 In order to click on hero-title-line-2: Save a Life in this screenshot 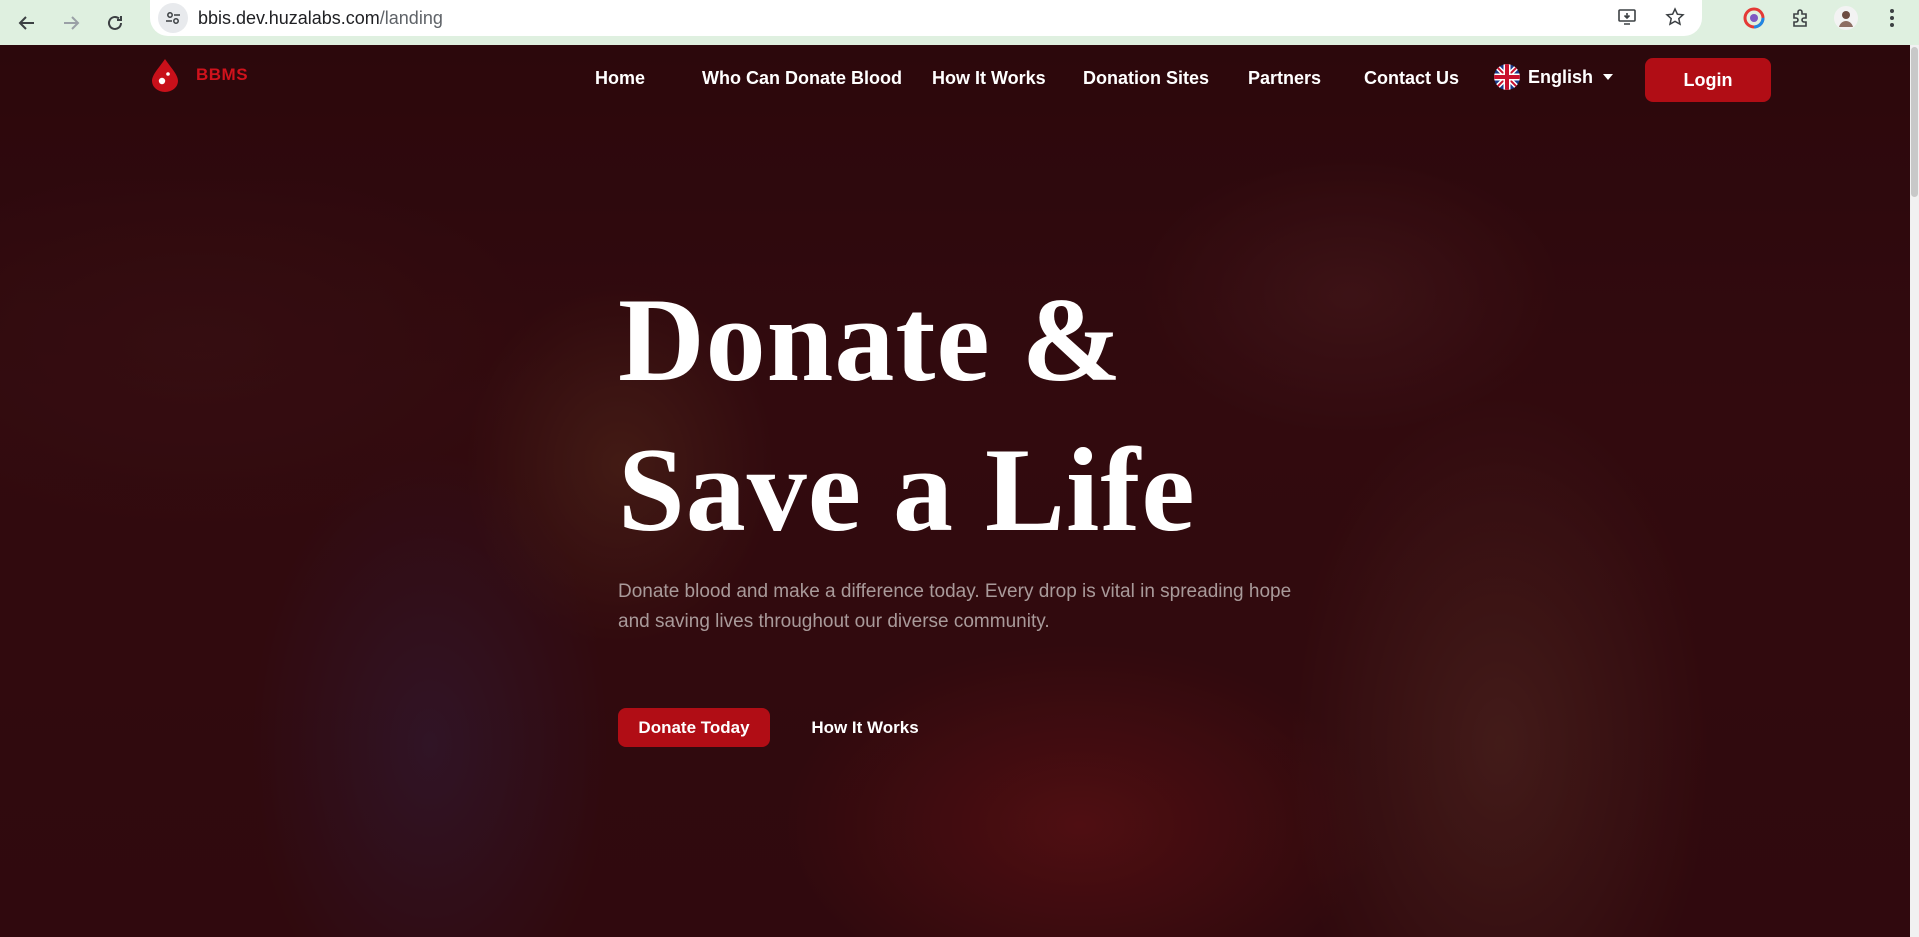, I will do `click(907, 489)`.